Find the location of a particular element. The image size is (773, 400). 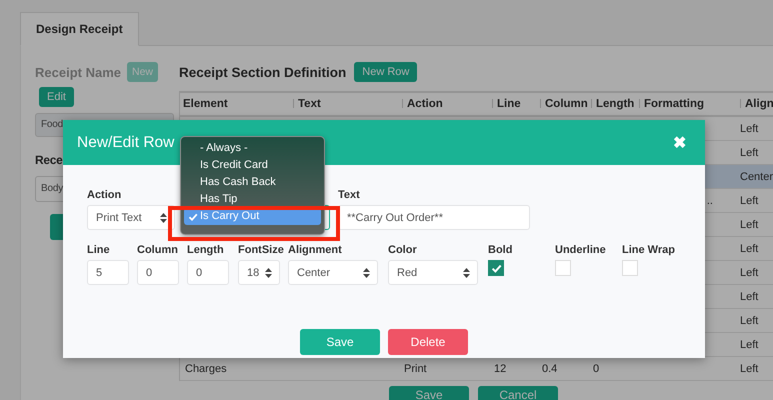

menu-option: Has Tip is located at coordinates (252, 199).